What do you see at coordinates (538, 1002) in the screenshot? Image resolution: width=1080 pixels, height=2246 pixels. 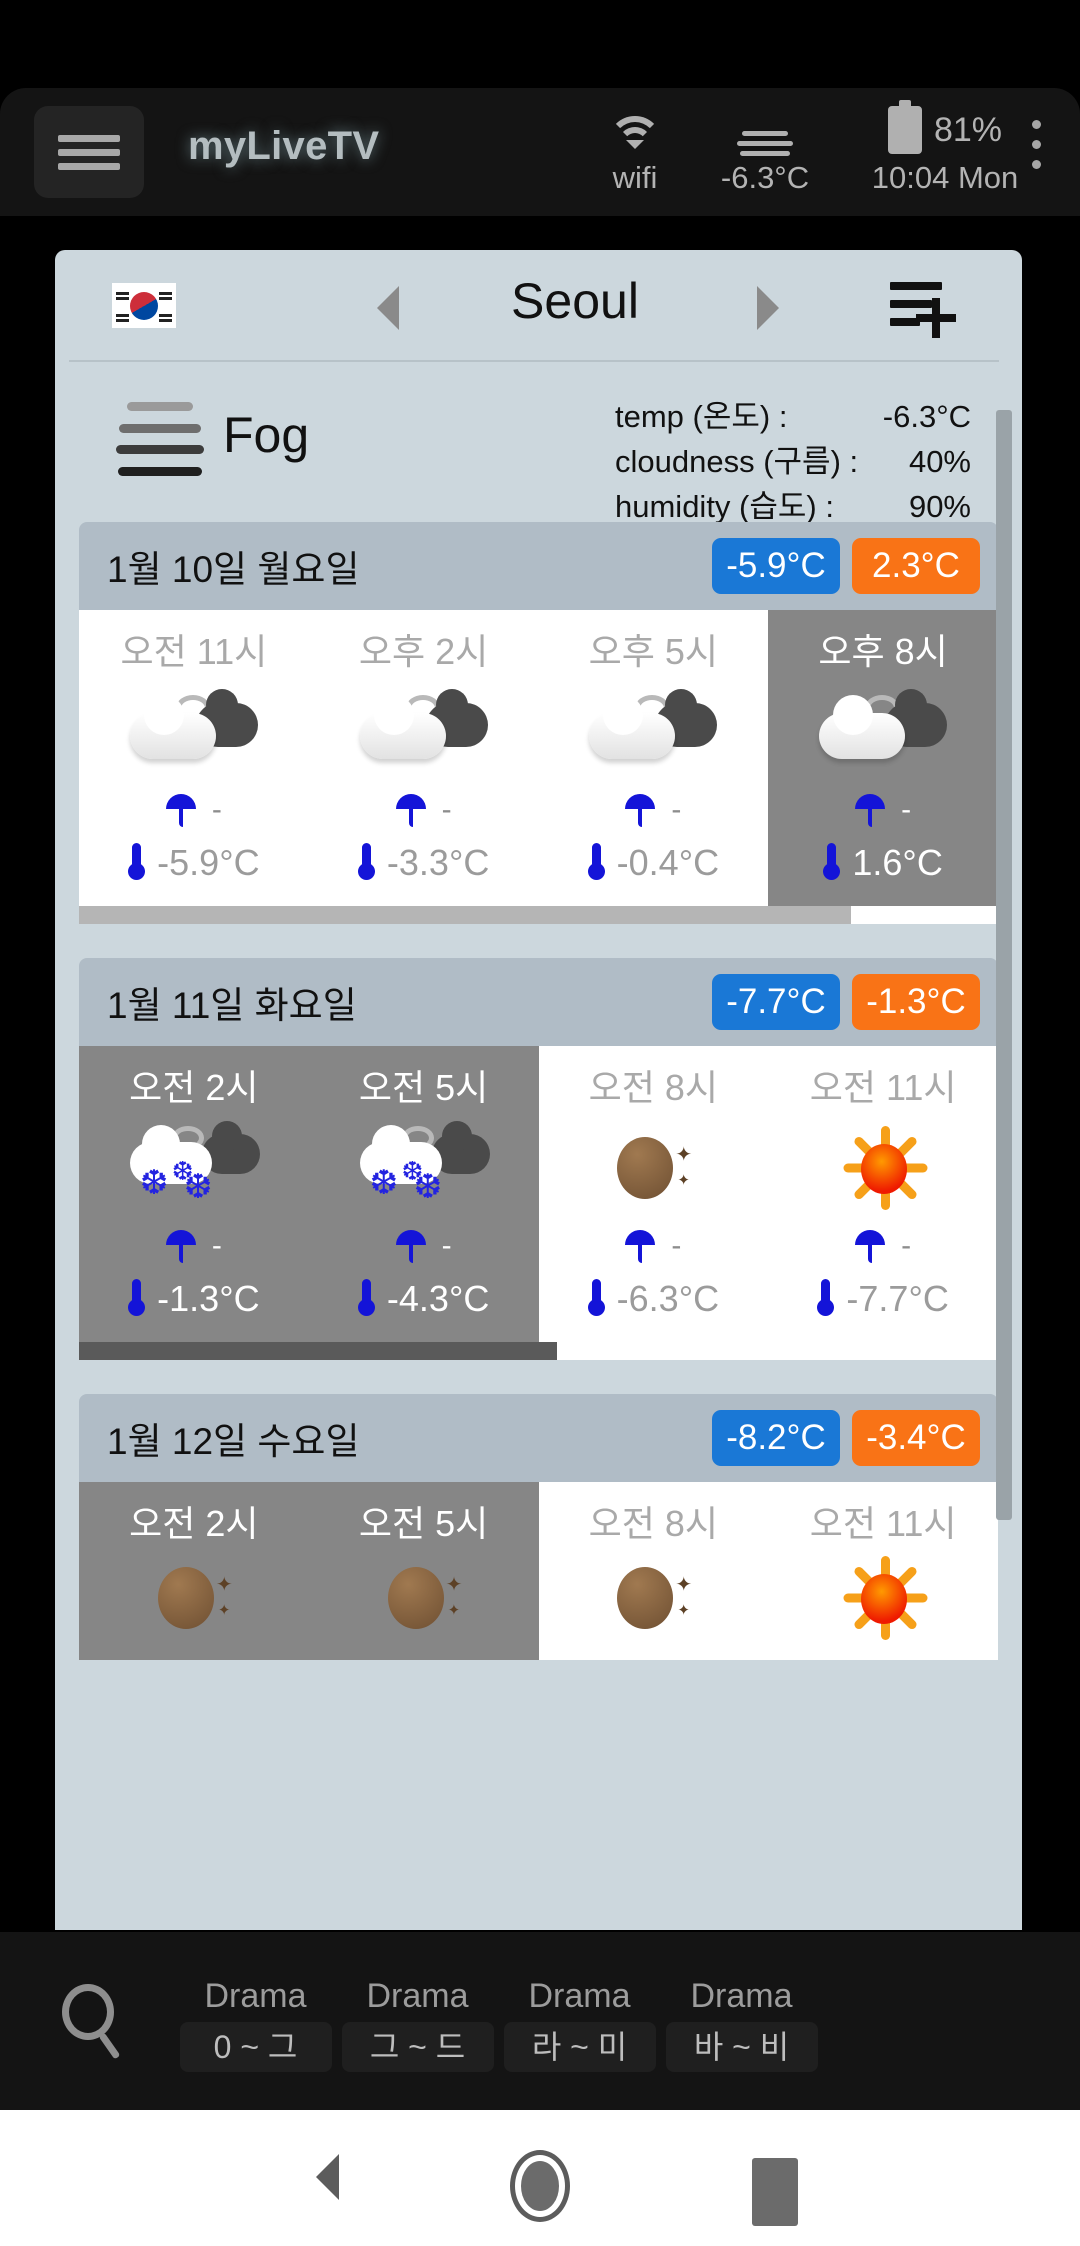 I see `forecast-day-header: 1월 11일 화요일 -7.7°C -1.3°C` at bounding box center [538, 1002].